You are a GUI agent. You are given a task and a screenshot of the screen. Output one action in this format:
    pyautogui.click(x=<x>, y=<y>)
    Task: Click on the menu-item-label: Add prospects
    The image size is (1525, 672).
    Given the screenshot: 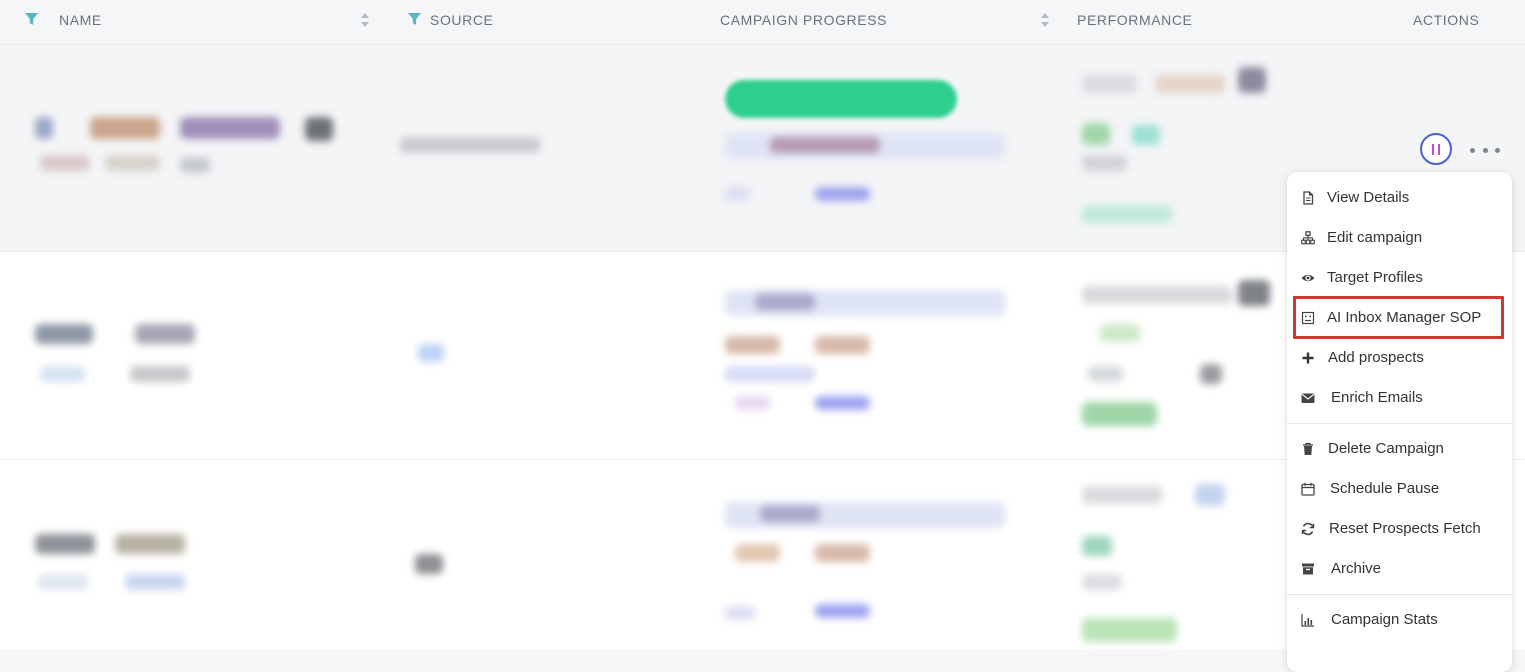 What is the action you would take?
    pyautogui.click(x=1376, y=357)
    